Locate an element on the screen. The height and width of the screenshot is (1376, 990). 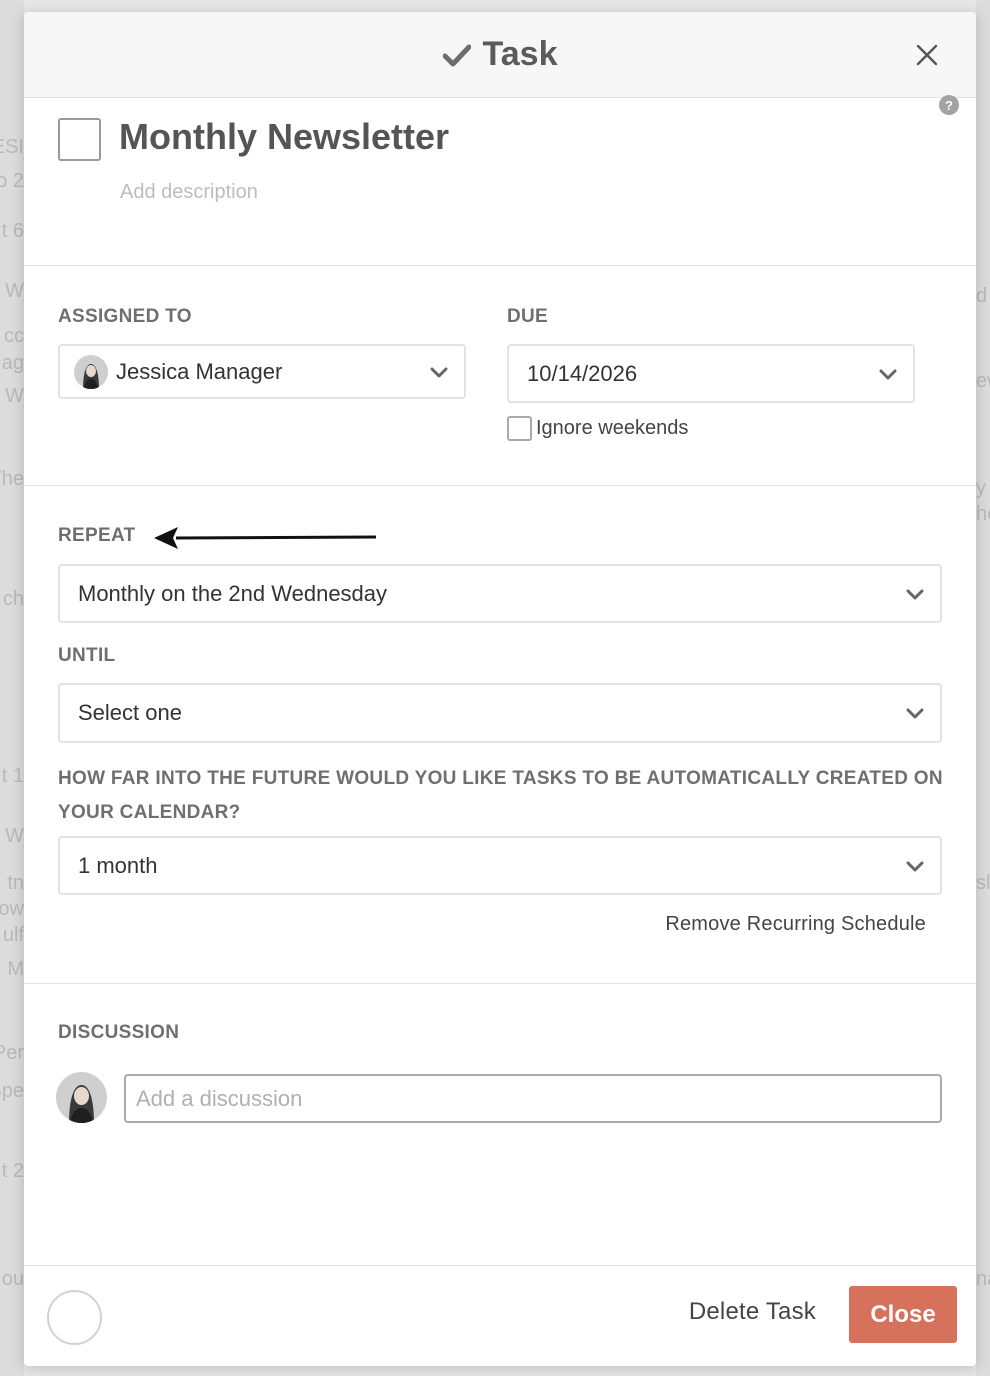
until-label: UNTIL is located at coordinates (87, 655).